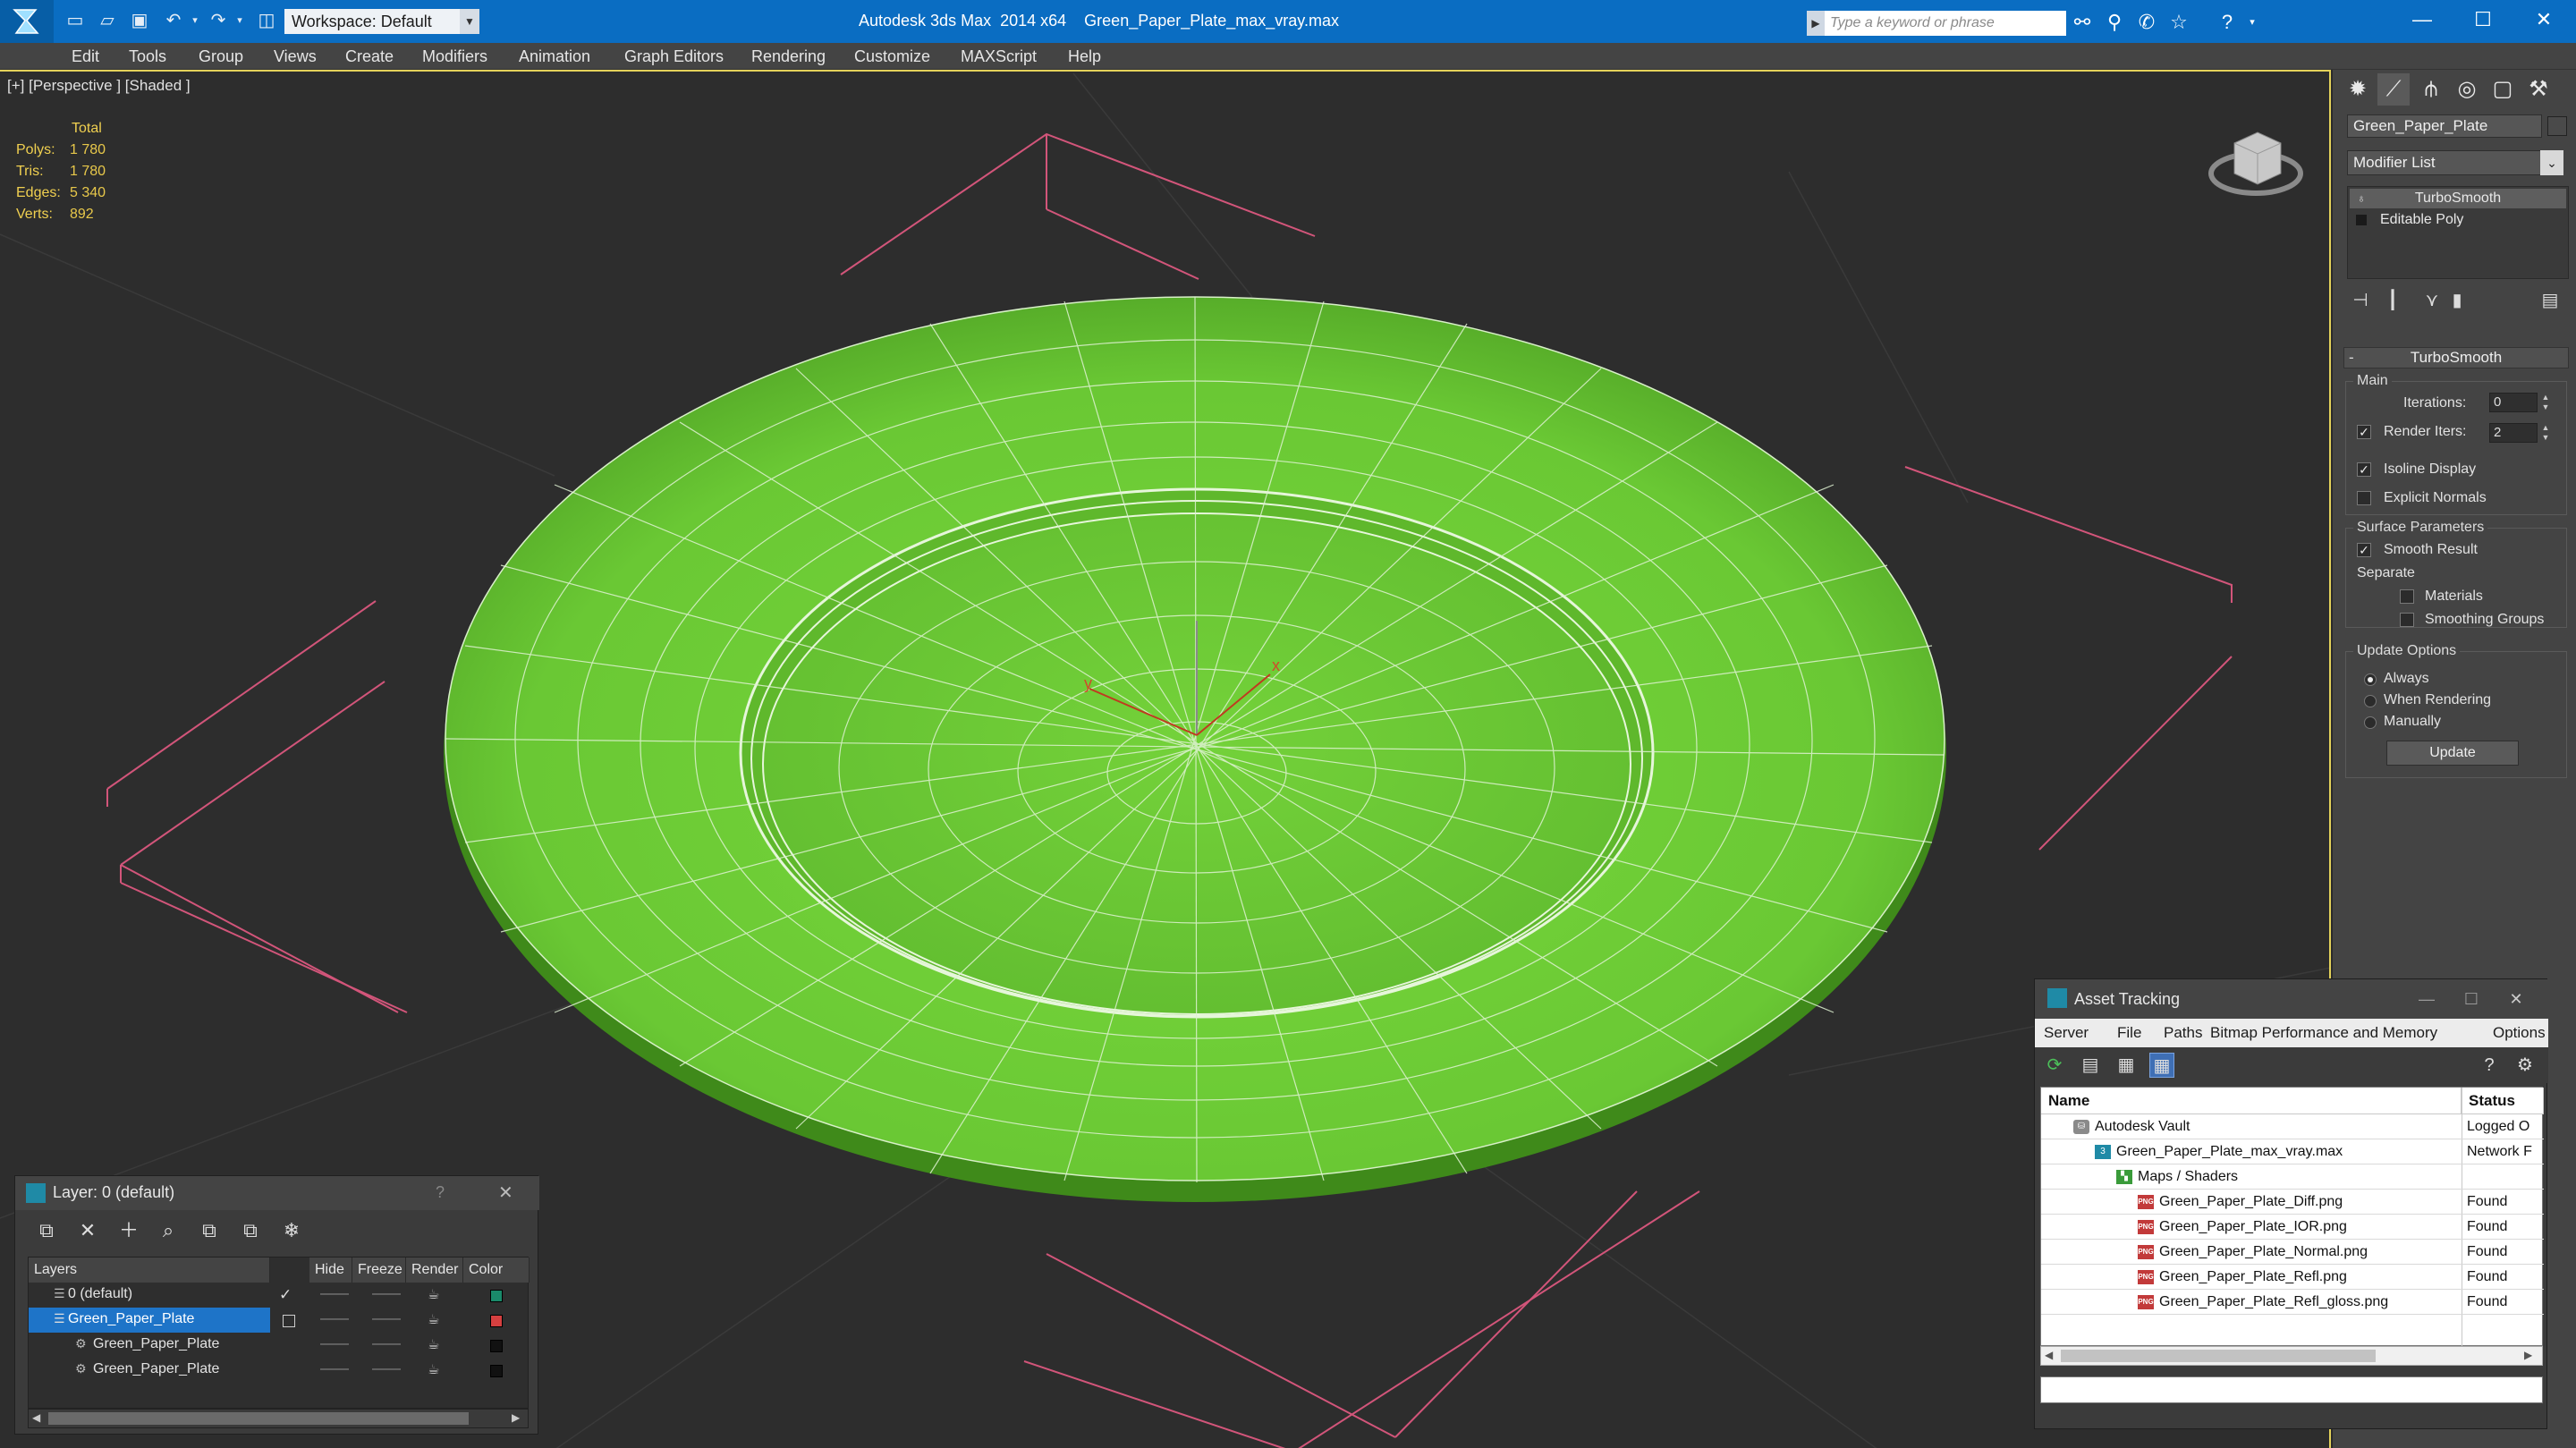  I want to click on explicit-normals-checkbox, so click(2364, 498).